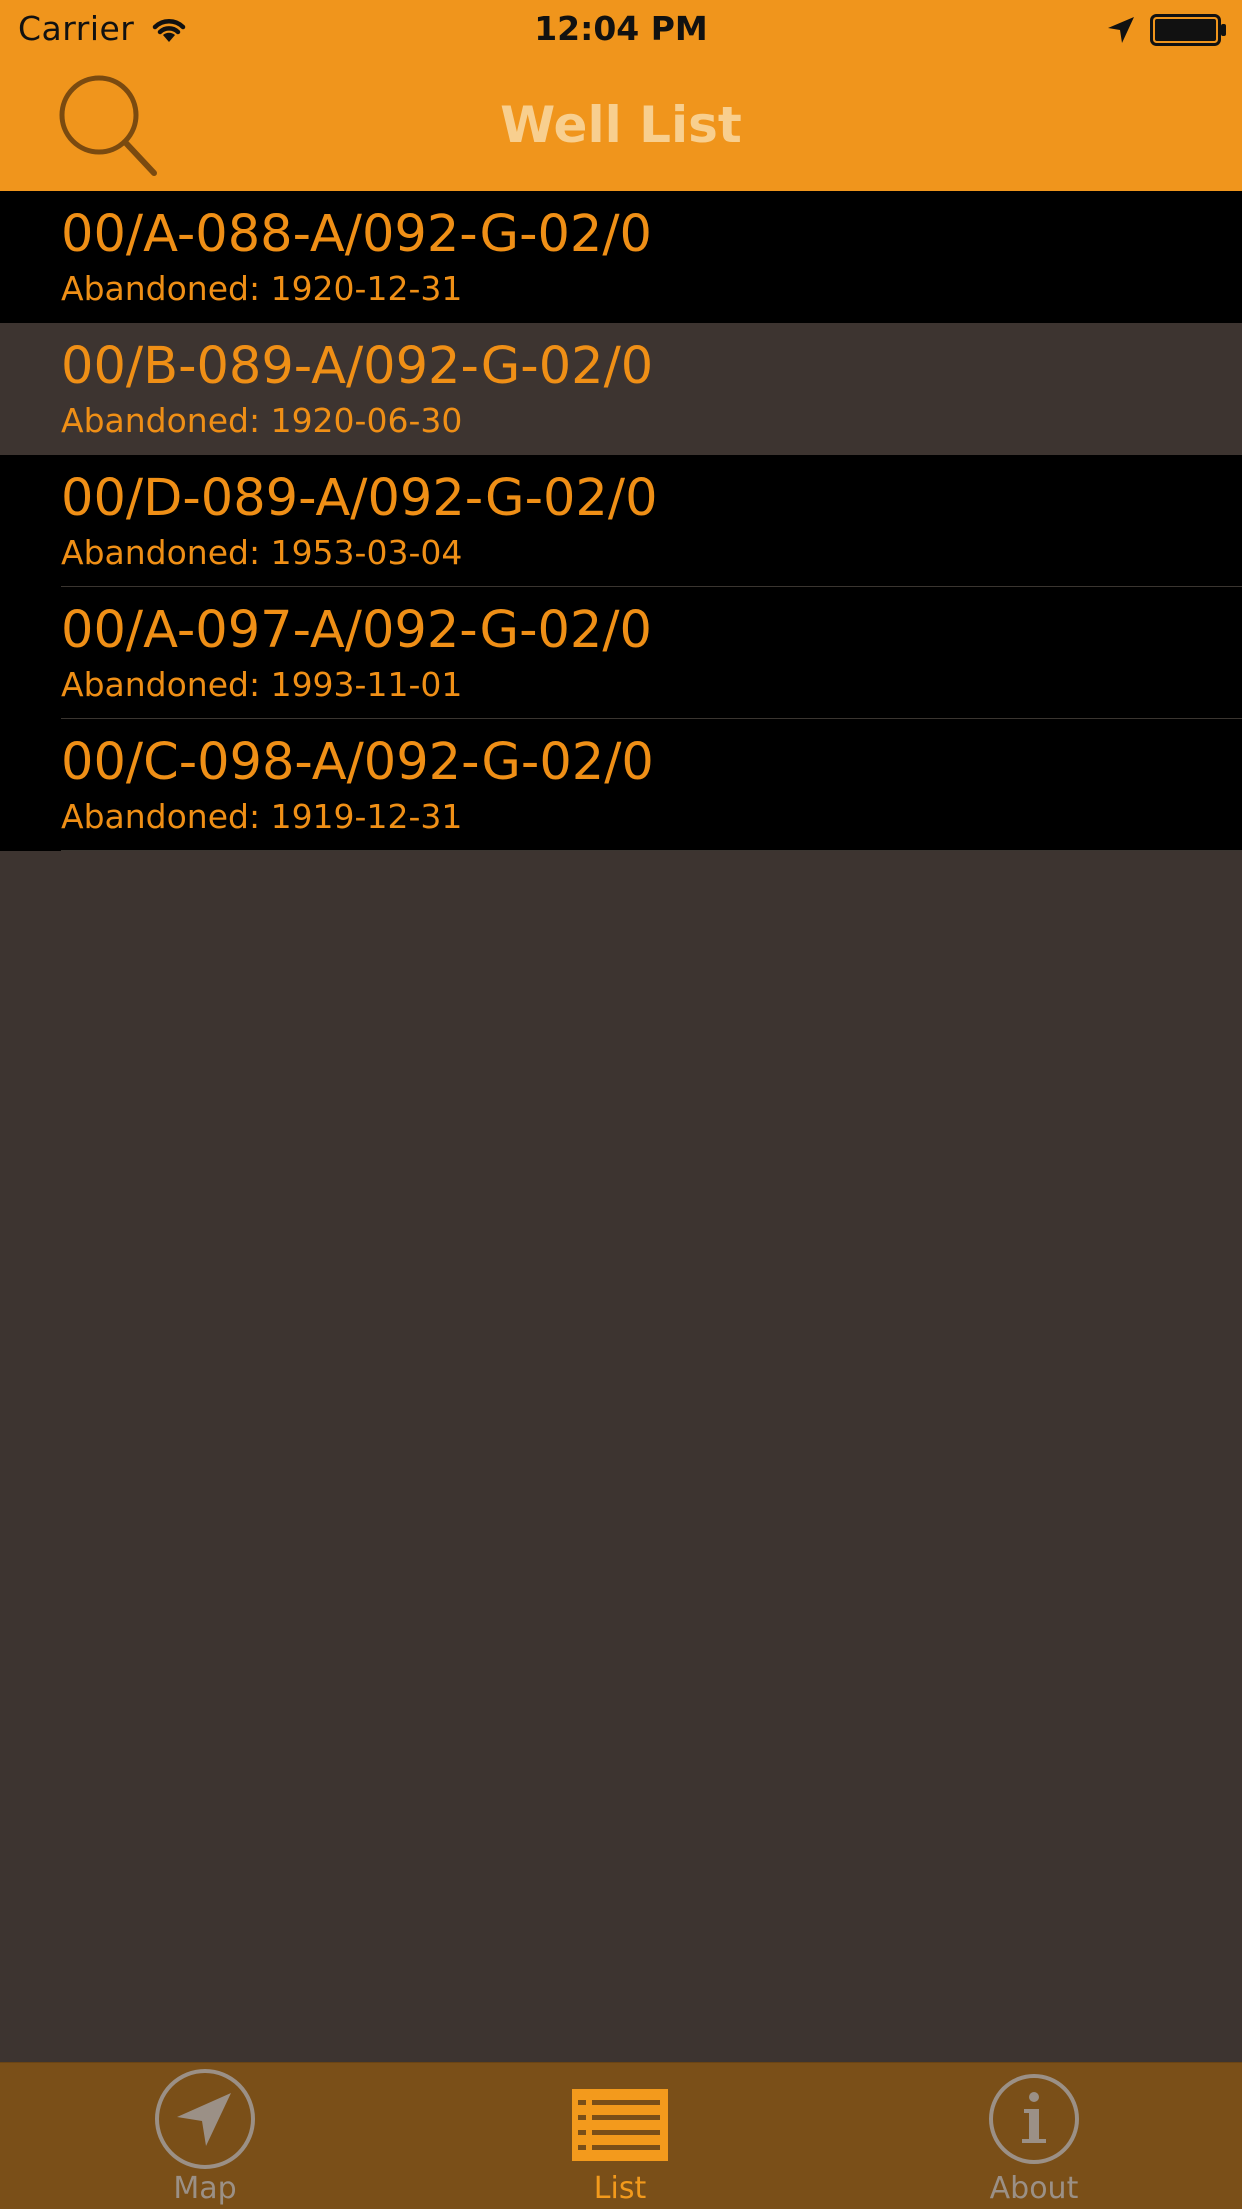 This screenshot has width=1242, height=2209. What do you see at coordinates (620, 2188) in the screenshot?
I see `tab-label: List` at bounding box center [620, 2188].